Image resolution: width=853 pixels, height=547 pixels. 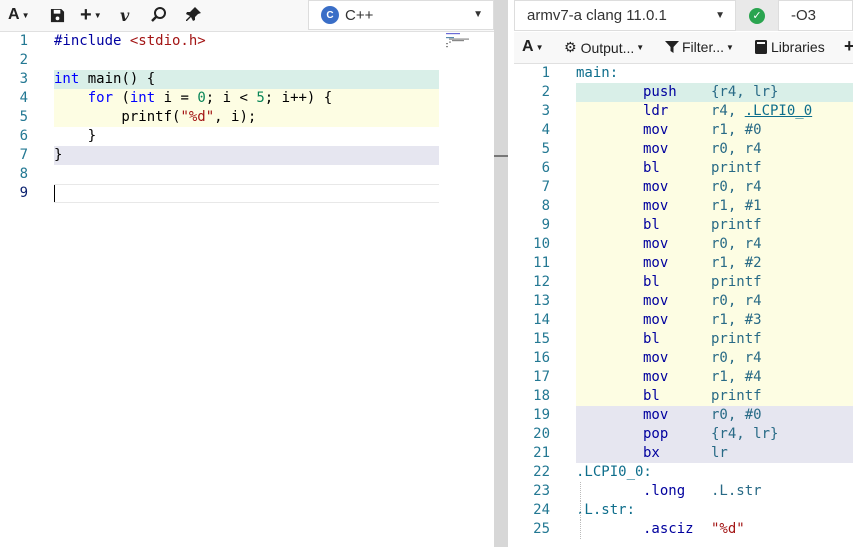 What do you see at coordinates (815, 15) in the screenshot?
I see `compiler-options-input: -O3` at bounding box center [815, 15].